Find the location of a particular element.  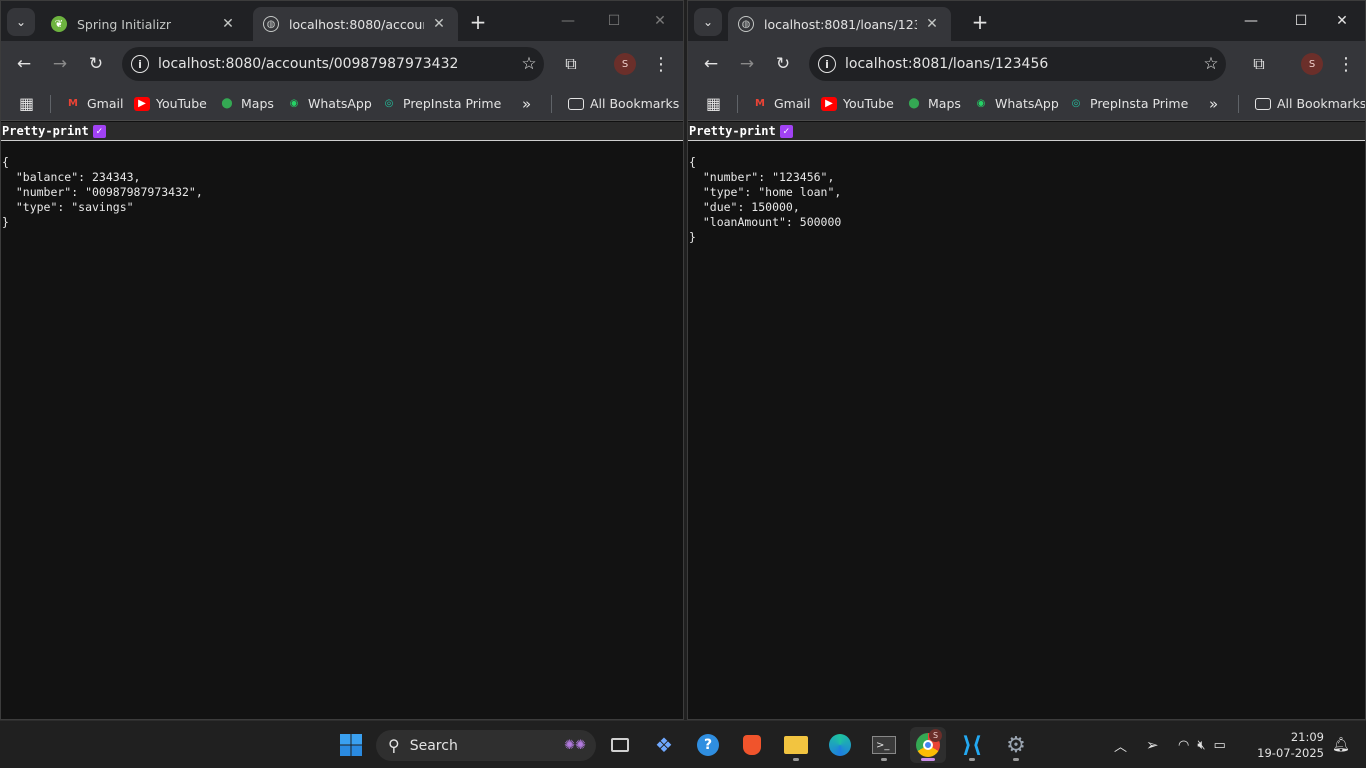

plus-icon: + is located at coordinates (478, 22).